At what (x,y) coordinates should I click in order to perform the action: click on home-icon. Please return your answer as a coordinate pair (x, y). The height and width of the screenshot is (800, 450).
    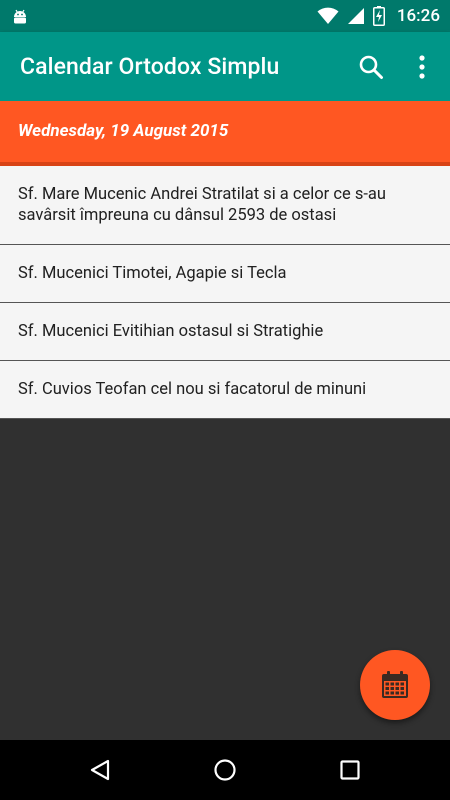
    Looking at the image, I should click on (225, 770).